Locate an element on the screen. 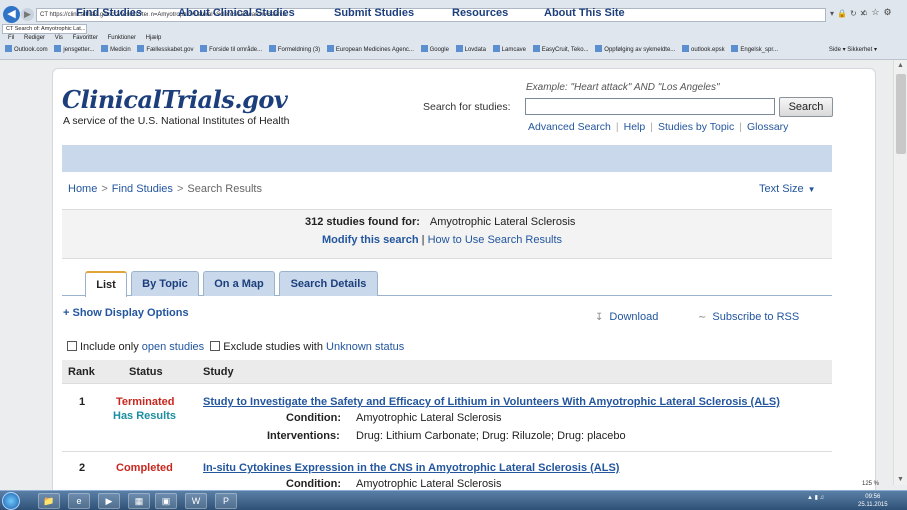  page-tools-menu: Side is located at coordinates (835, 50).